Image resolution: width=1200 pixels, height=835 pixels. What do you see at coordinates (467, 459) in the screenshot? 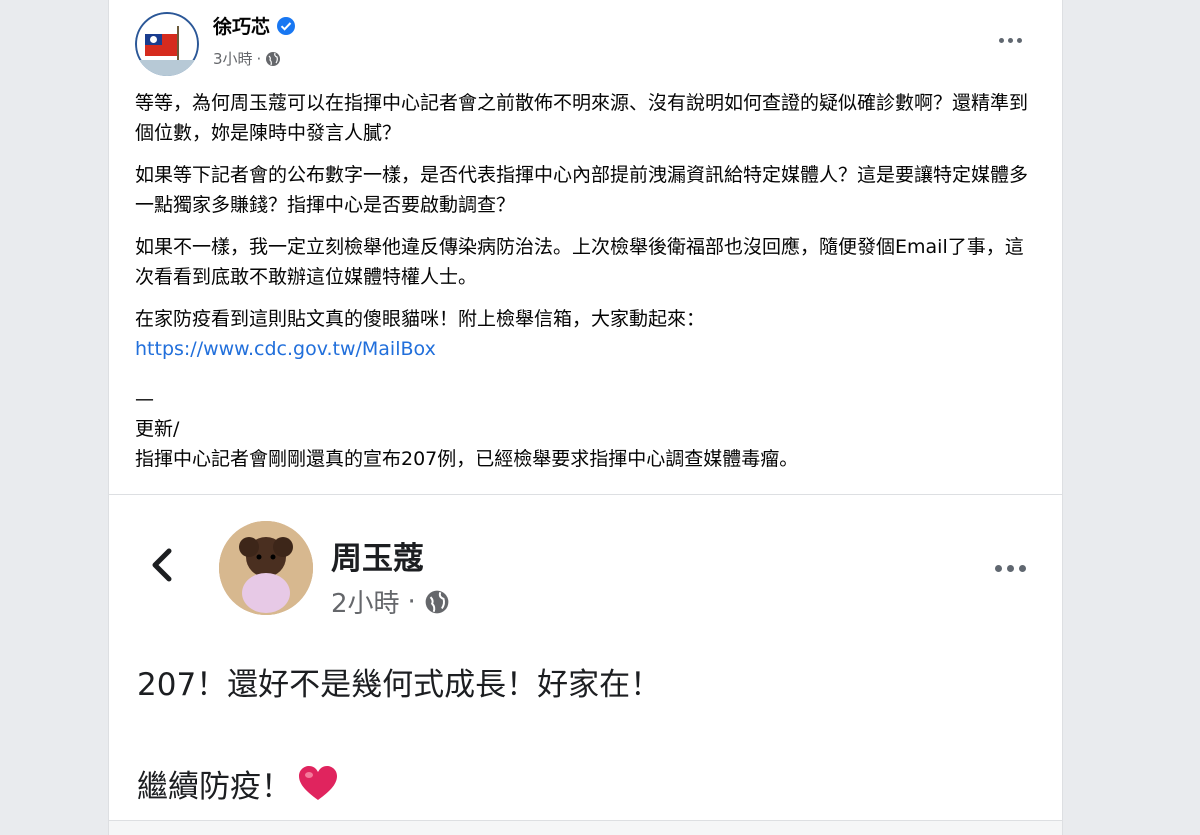
I see `update-text: 指揮中心記者會剛剛還真的宣布207例，已經檢舉要求指揮中心調查媒體毒瘤。` at bounding box center [467, 459].